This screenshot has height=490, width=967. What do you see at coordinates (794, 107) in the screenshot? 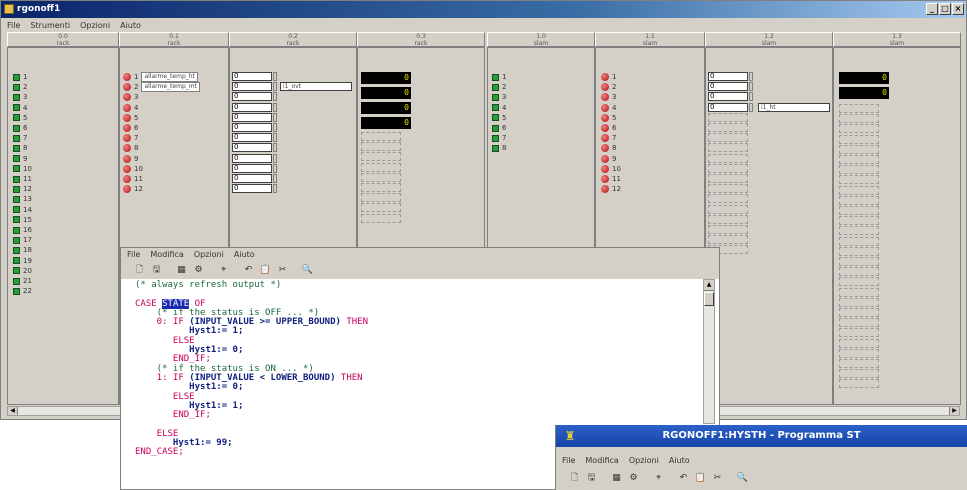
I see `input-tag: i1_ht` at bounding box center [794, 107].